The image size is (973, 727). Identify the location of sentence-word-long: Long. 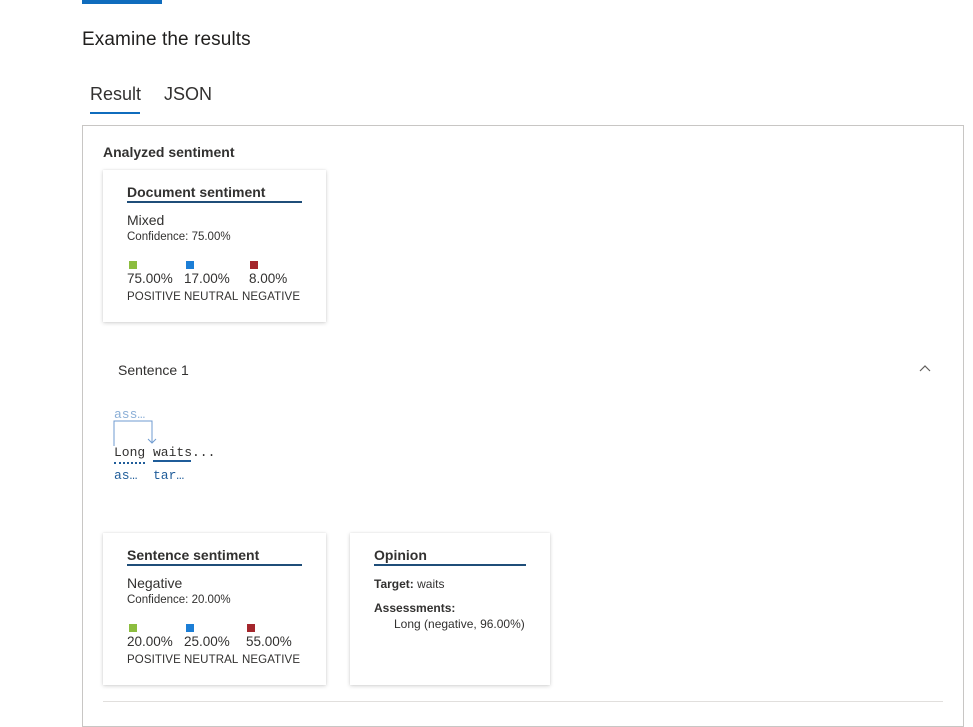
(130, 452).